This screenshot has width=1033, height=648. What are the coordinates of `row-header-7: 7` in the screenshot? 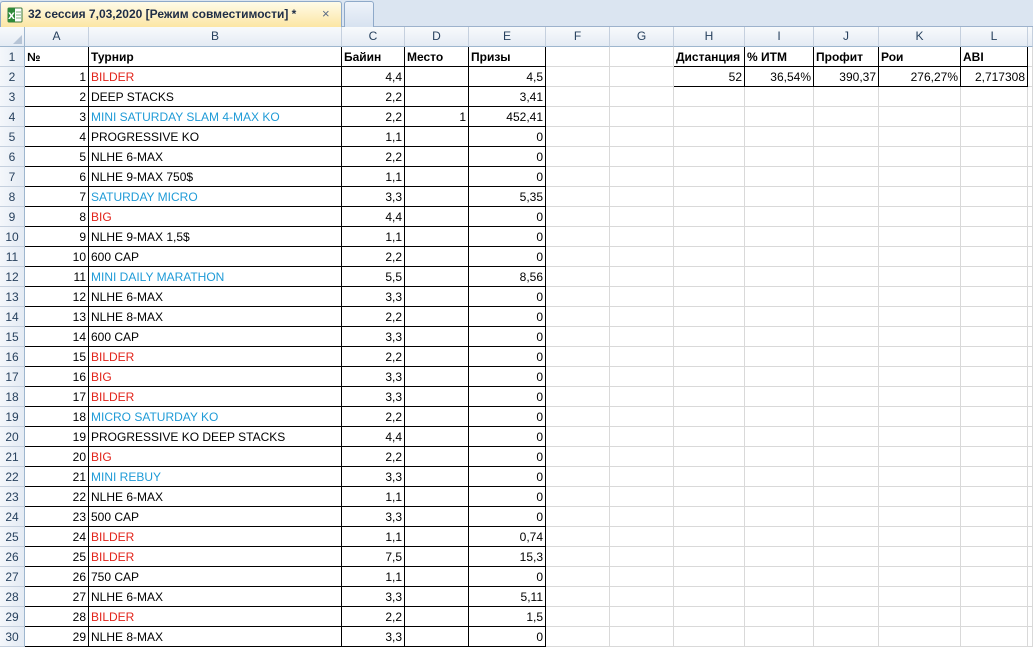 It's located at (12, 177).